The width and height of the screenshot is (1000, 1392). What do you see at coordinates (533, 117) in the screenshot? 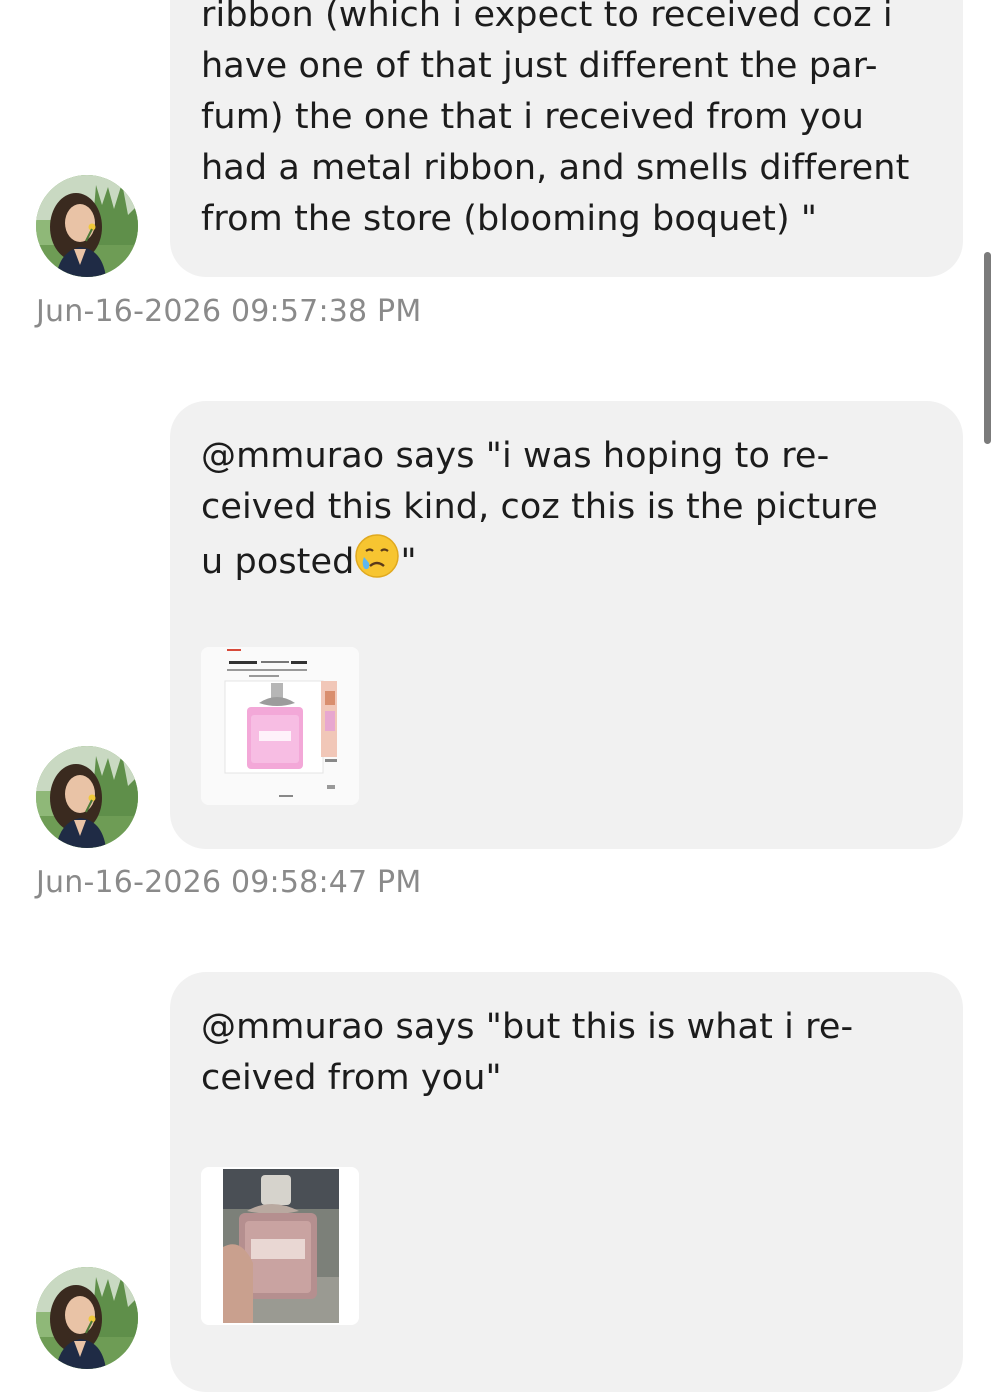
I see `message-line: fum) the one that i received from you` at bounding box center [533, 117].